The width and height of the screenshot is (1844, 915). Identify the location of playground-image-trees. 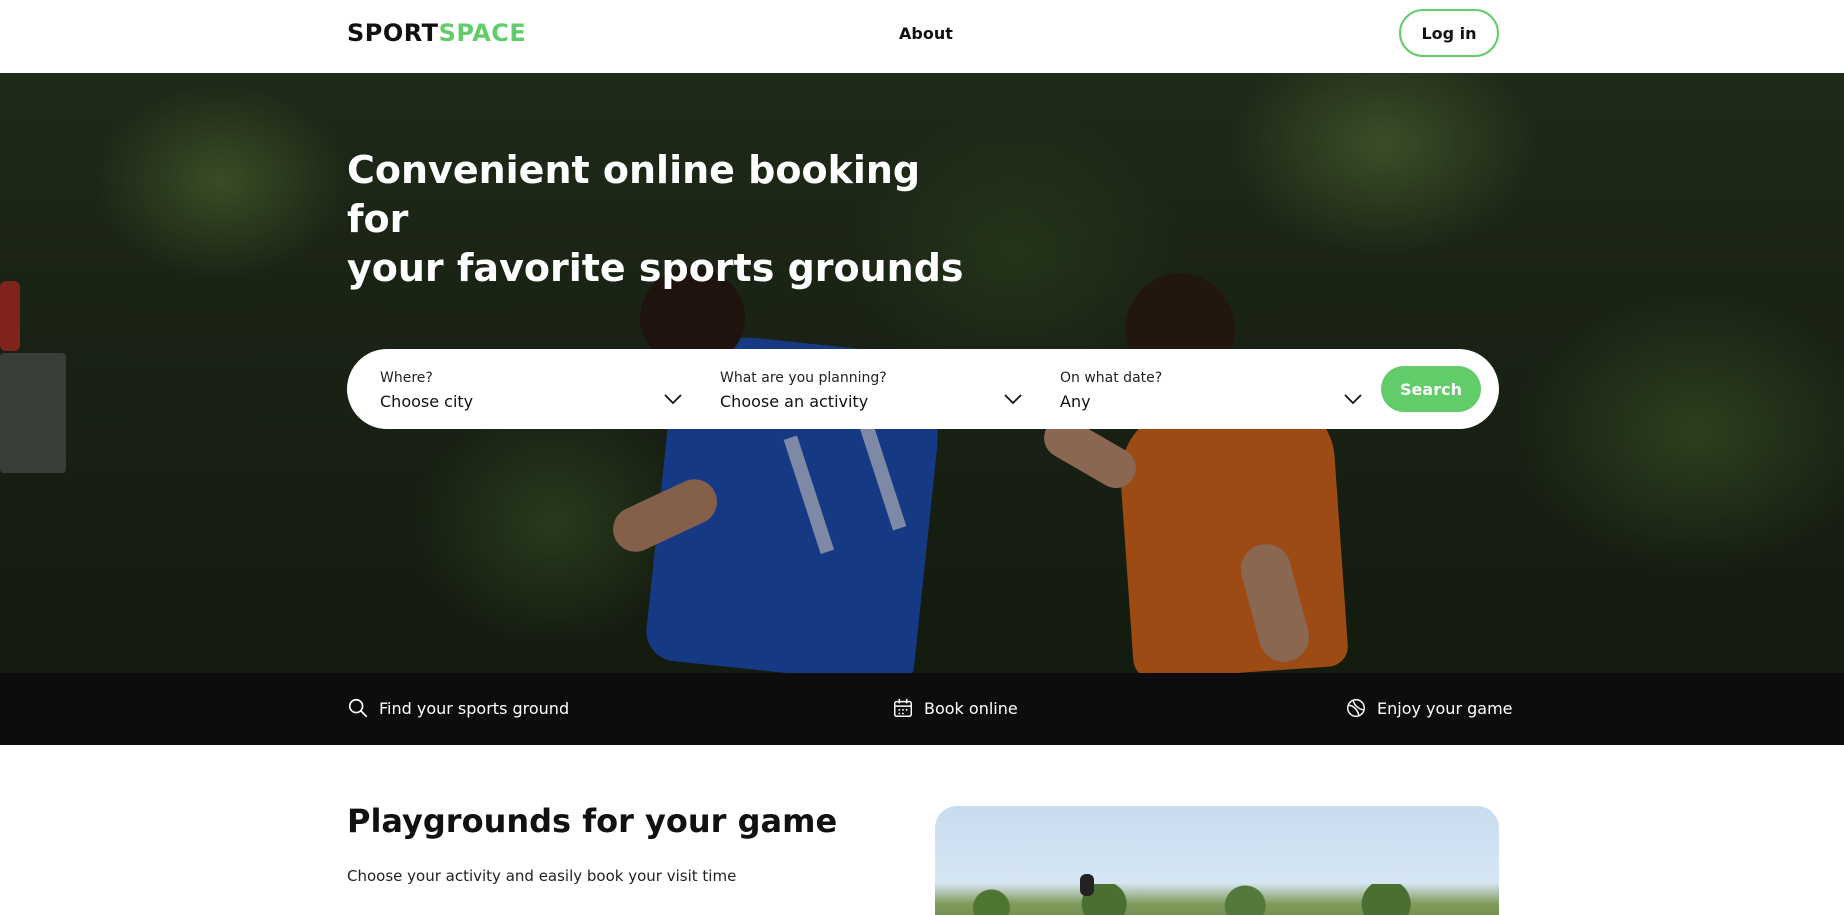
(1217, 899).